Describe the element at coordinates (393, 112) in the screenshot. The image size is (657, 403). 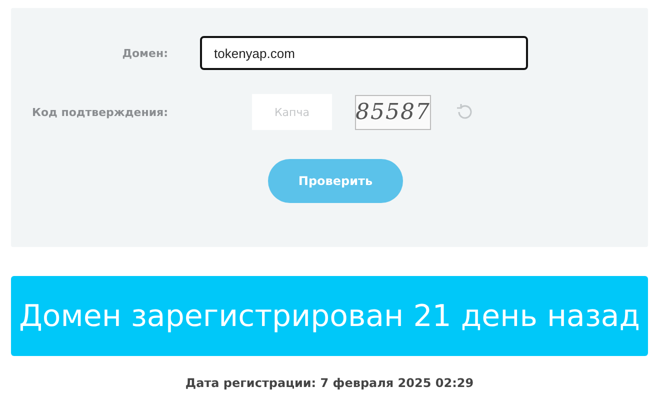
I see `captcha-image: 85587` at that location.